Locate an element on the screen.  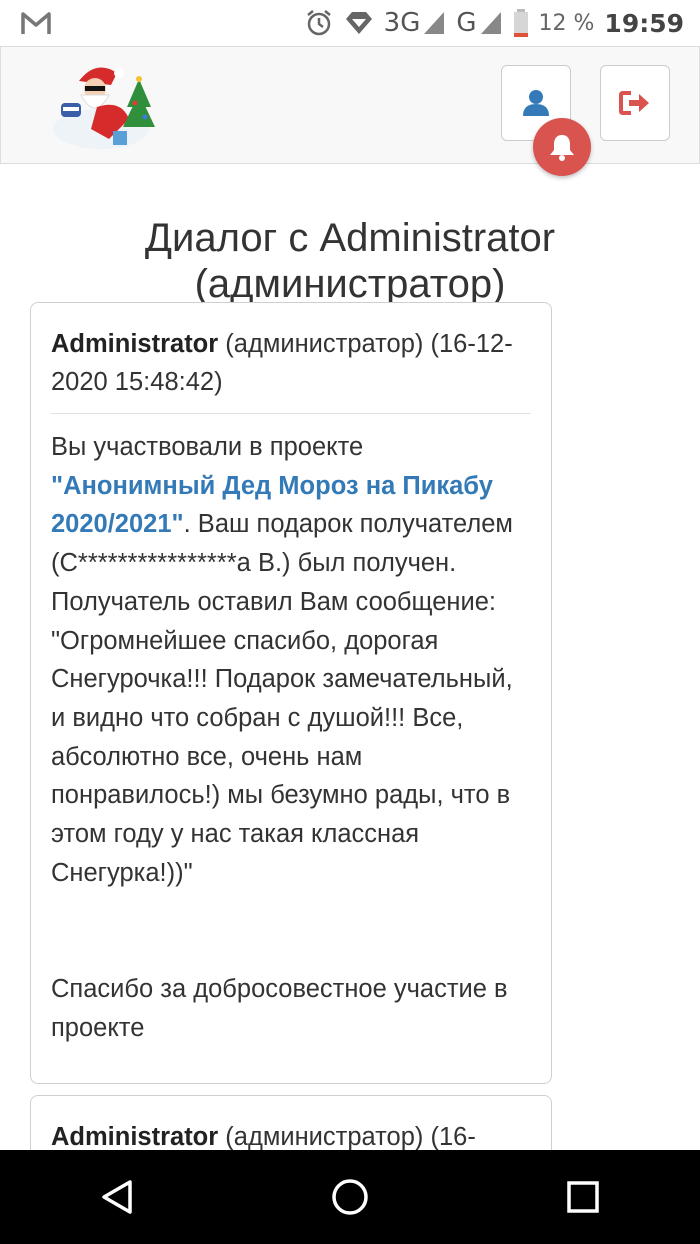
santa-logo-icon is located at coordinates (106, 105).